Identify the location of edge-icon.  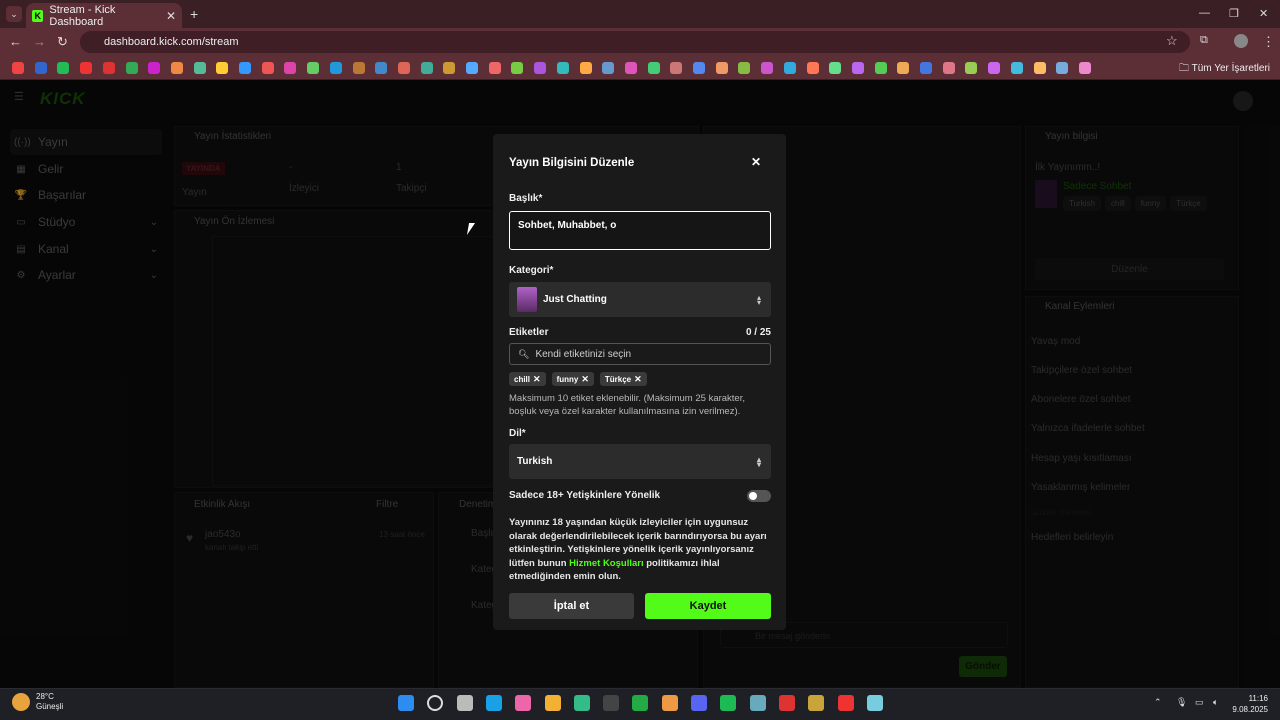
(493, 703).